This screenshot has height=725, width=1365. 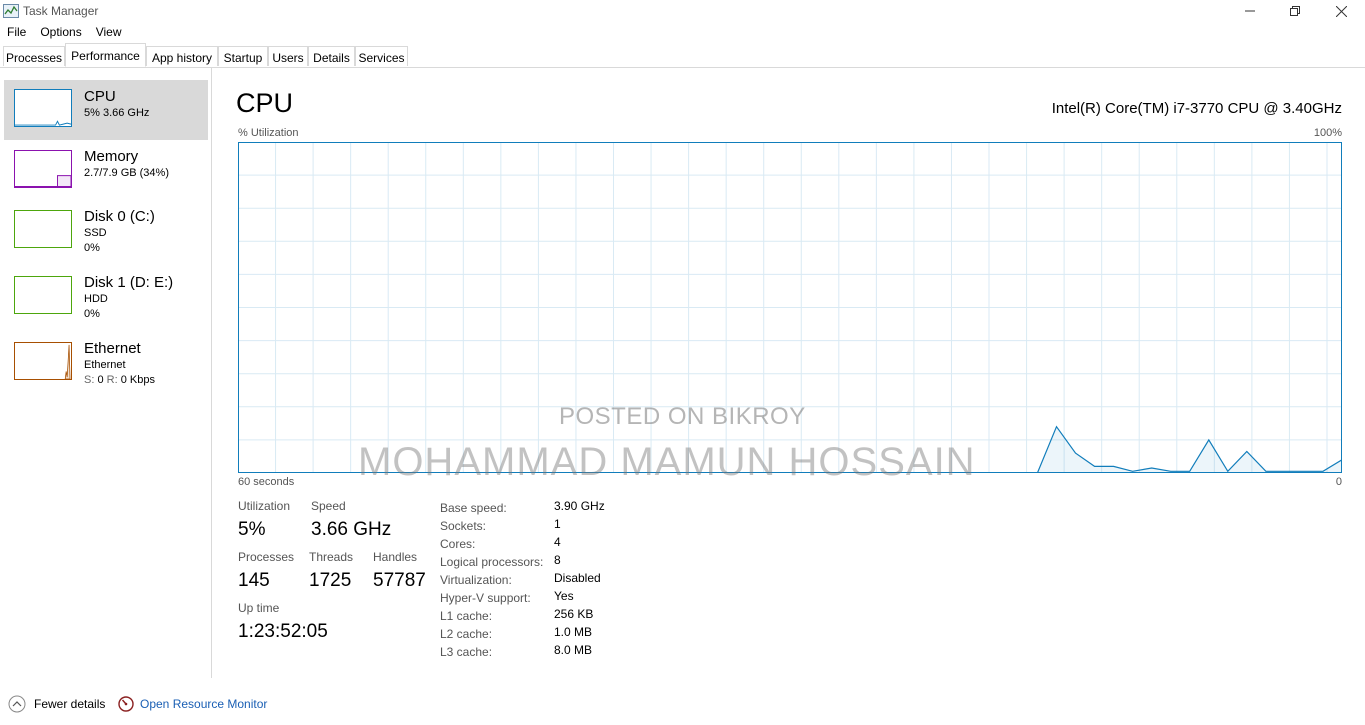 I want to click on spec-label: Virtualization:, so click(x=476, y=580).